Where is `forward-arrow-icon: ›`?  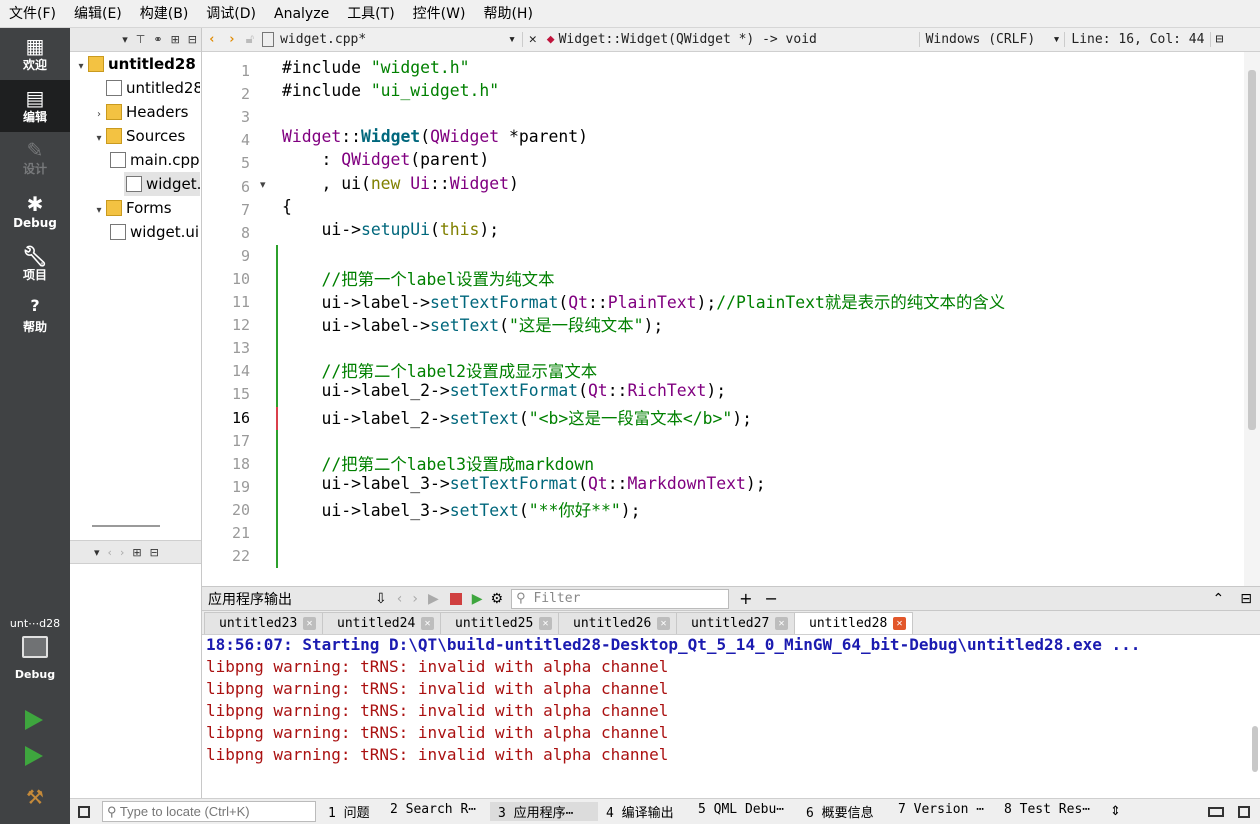
forward-arrow-icon: › is located at coordinates (232, 39).